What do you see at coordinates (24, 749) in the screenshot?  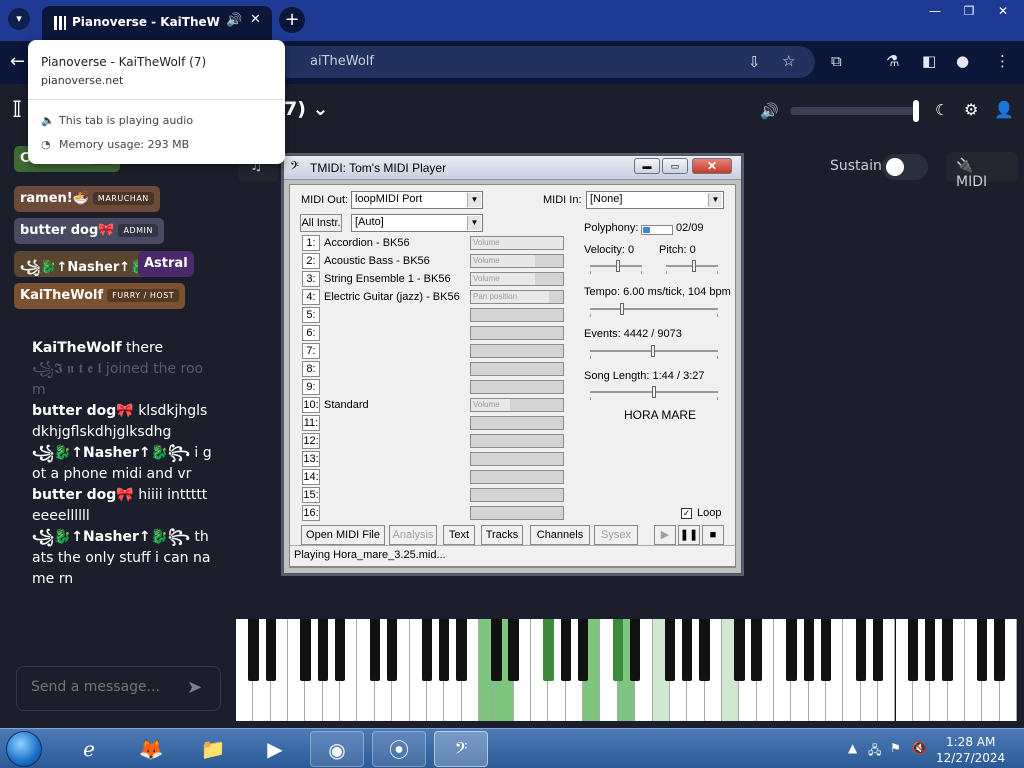 I see `start-button` at bounding box center [24, 749].